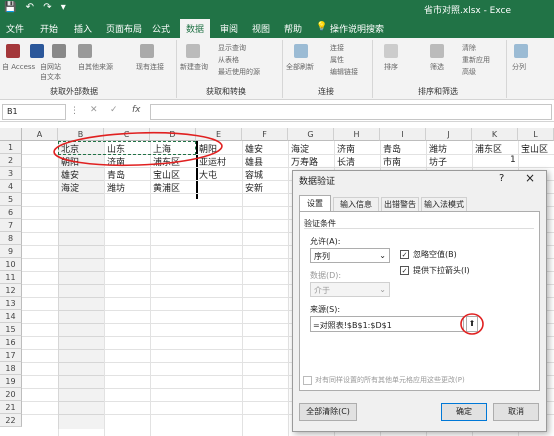  Describe the element at coordinates (300, 148) in the screenshot. I see `cell-g1: 海淀` at that location.